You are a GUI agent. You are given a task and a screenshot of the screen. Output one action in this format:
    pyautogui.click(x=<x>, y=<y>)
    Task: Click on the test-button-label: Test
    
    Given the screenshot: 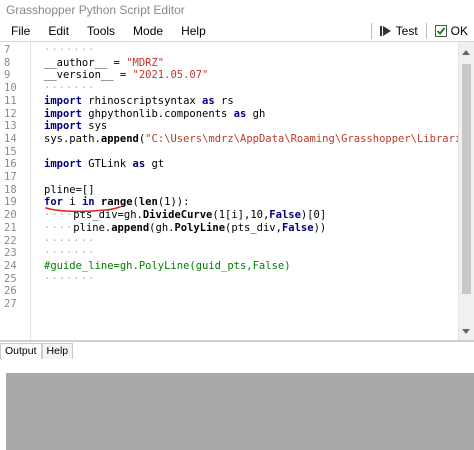 What is the action you would take?
    pyautogui.click(x=406, y=31)
    